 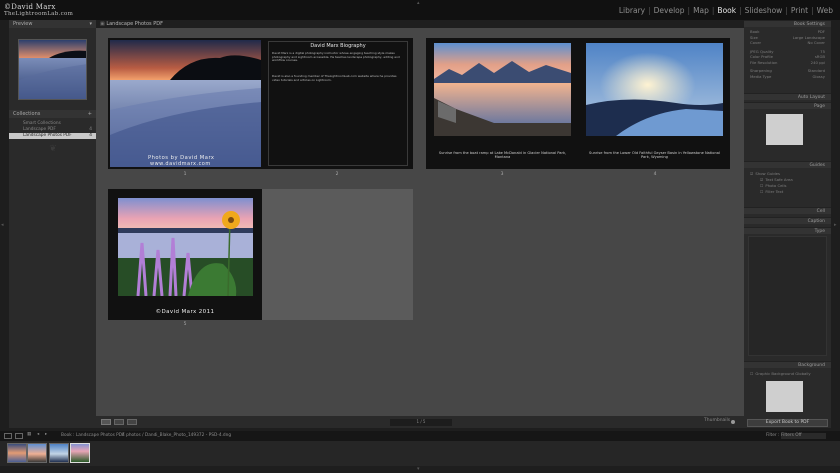 What do you see at coordinates (27, 114) in the screenshot?
I see `collections-panel-title: Collections` at bounding box center [27, 114].